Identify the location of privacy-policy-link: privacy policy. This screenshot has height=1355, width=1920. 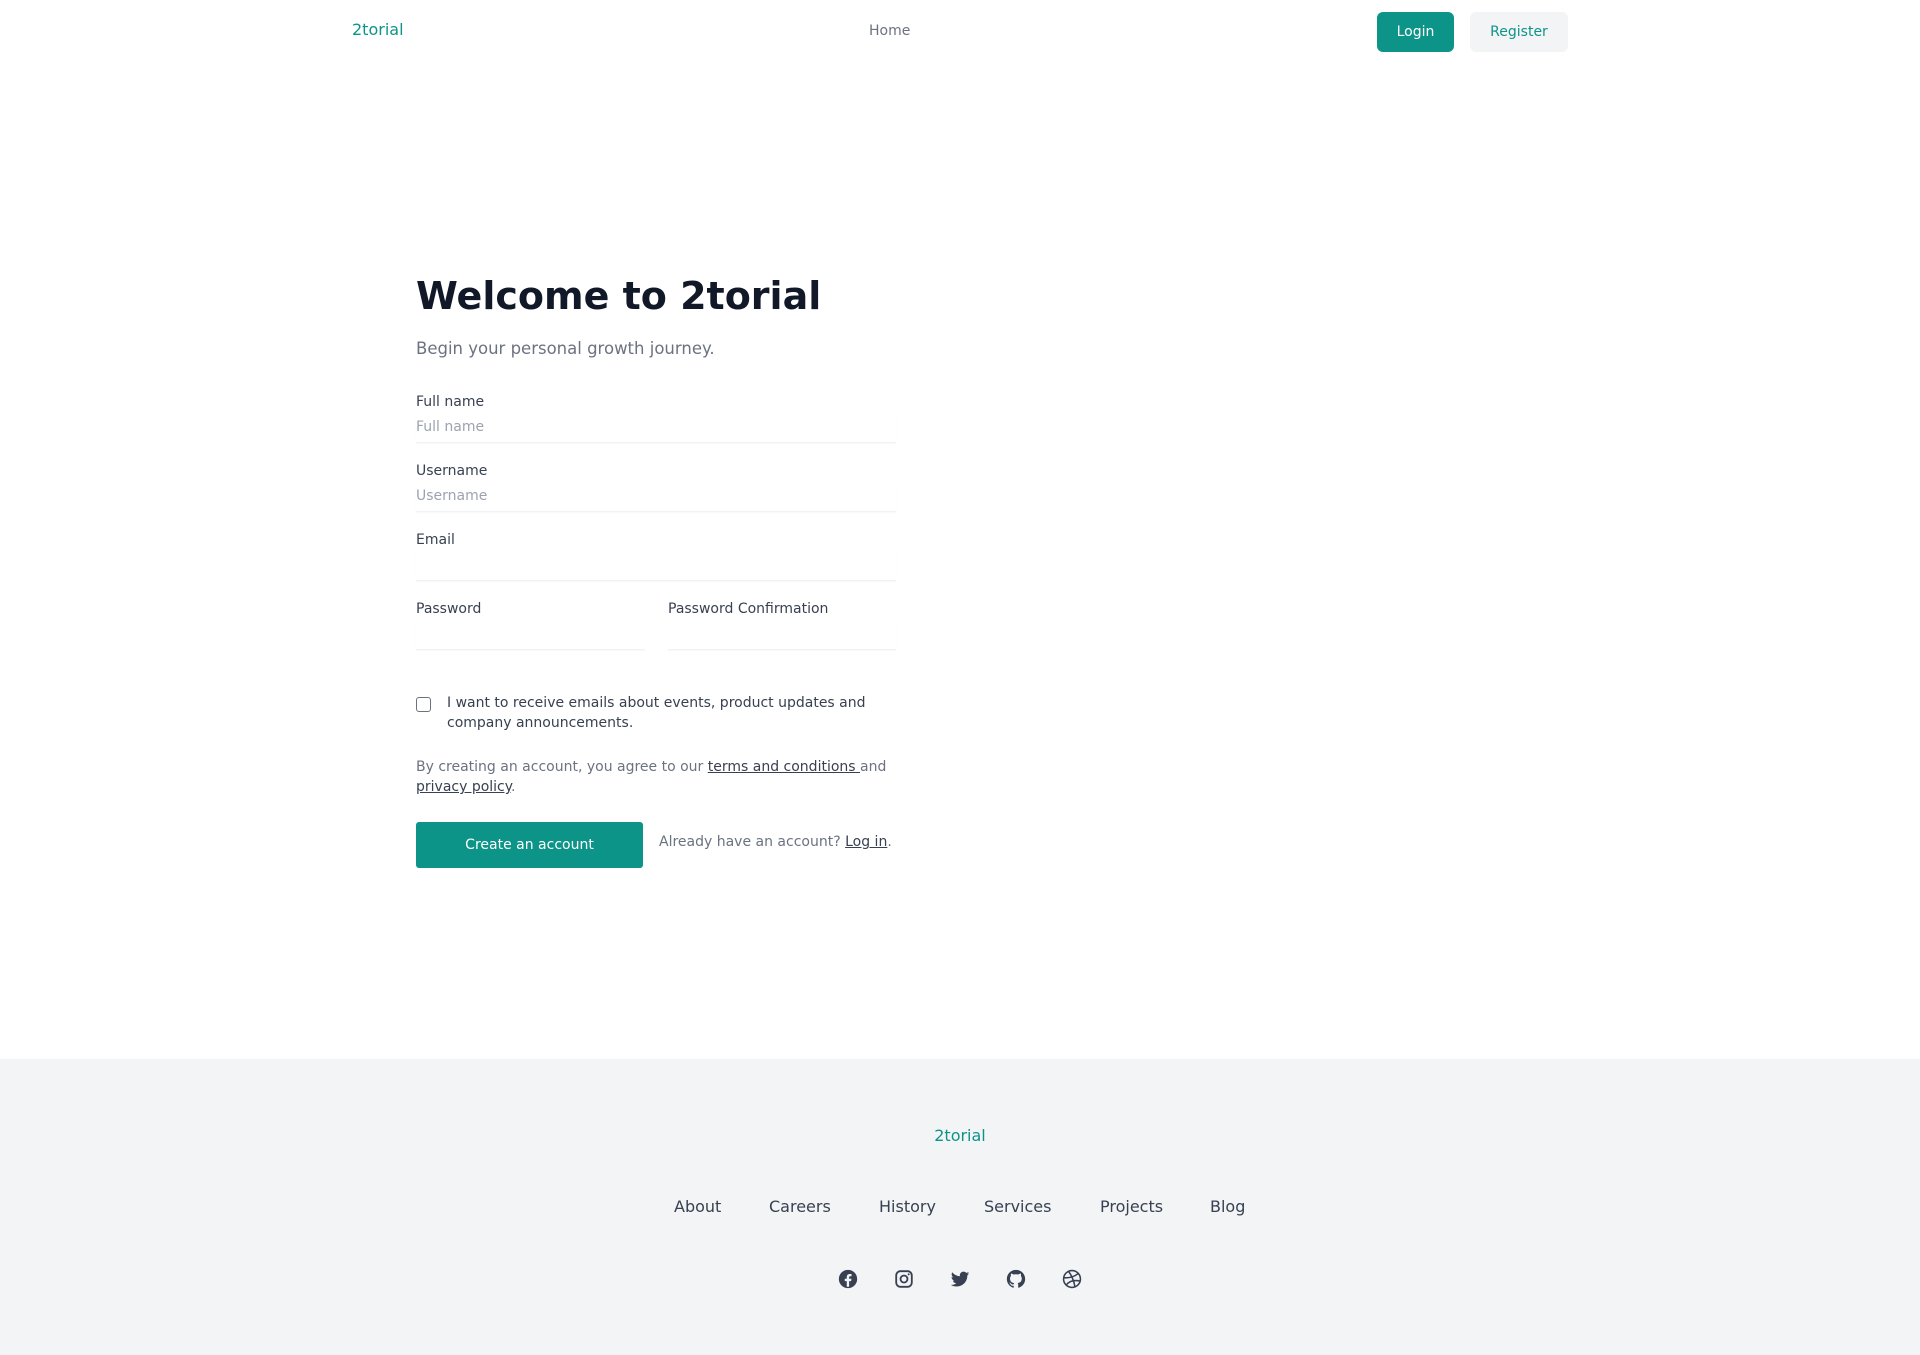
(463, 787).